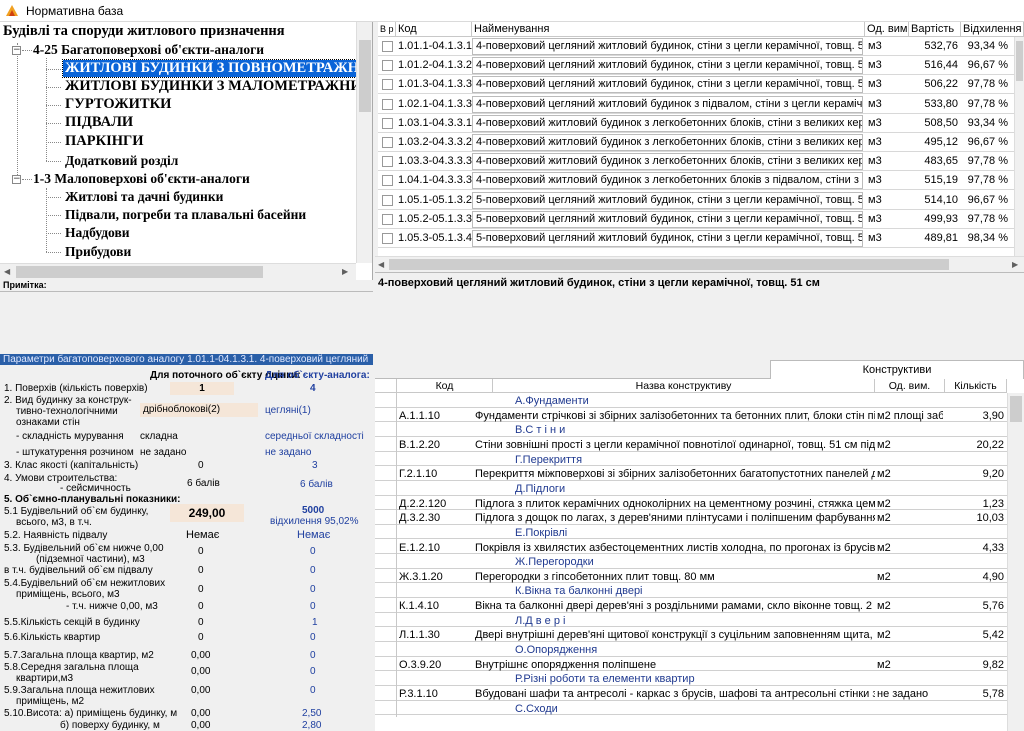 This screenshot has width=1024, height=731. What do you see at coordinates (691, 401) in the screenshot?
I see `constructive-group-row: А.Фундаменти` at bounding box center [691, 401].